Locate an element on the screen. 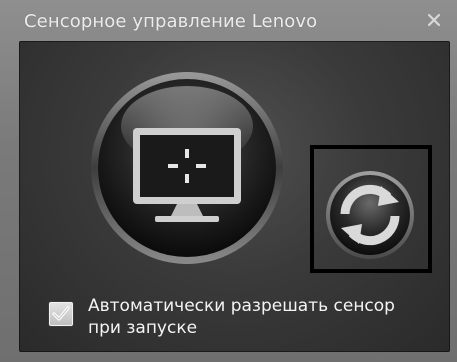 This screenshot has height=362, width=457. close-icon is located at coordinates (434, 20).